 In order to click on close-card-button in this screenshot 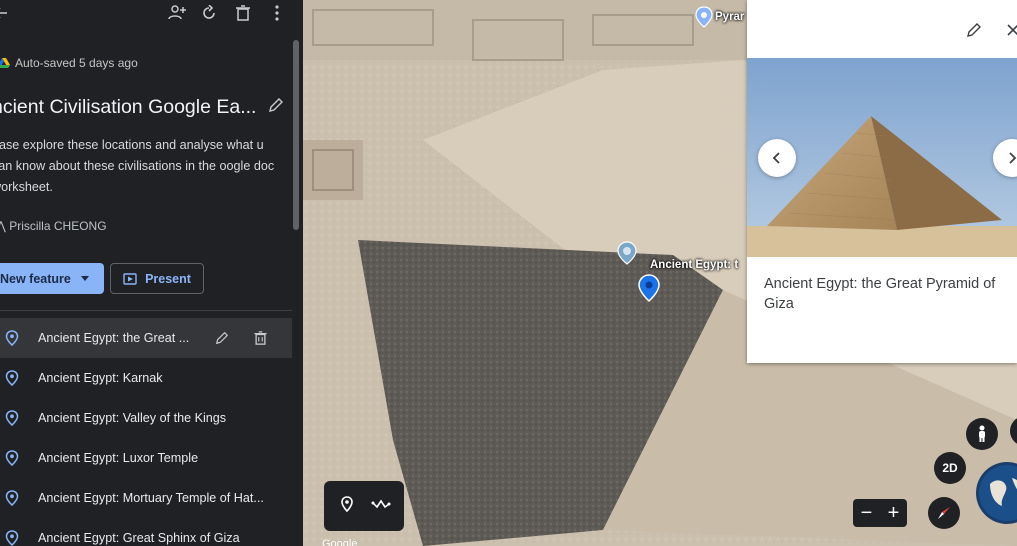, I will do `click(1010, 30)`.